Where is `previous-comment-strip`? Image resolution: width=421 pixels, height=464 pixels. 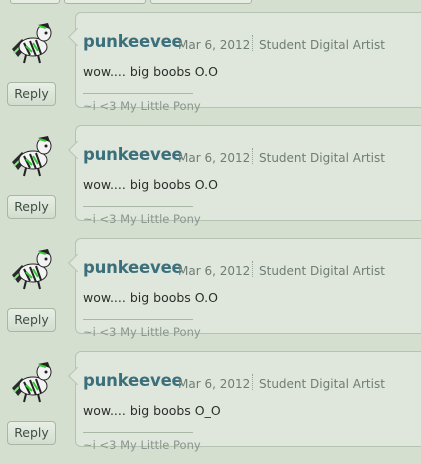 previous-comment-strip is located at coordinates (210, 2).